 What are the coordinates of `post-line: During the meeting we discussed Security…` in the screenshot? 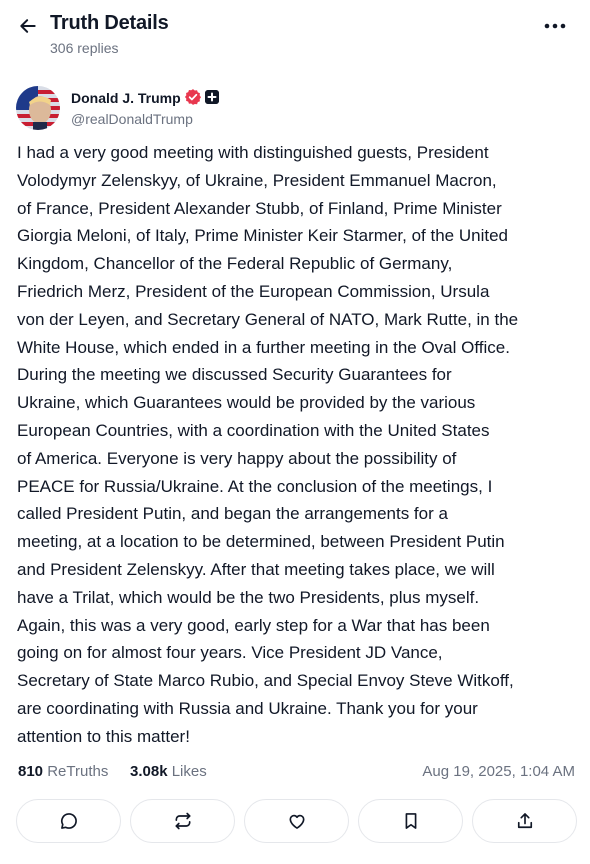 It's located at (234, 375).